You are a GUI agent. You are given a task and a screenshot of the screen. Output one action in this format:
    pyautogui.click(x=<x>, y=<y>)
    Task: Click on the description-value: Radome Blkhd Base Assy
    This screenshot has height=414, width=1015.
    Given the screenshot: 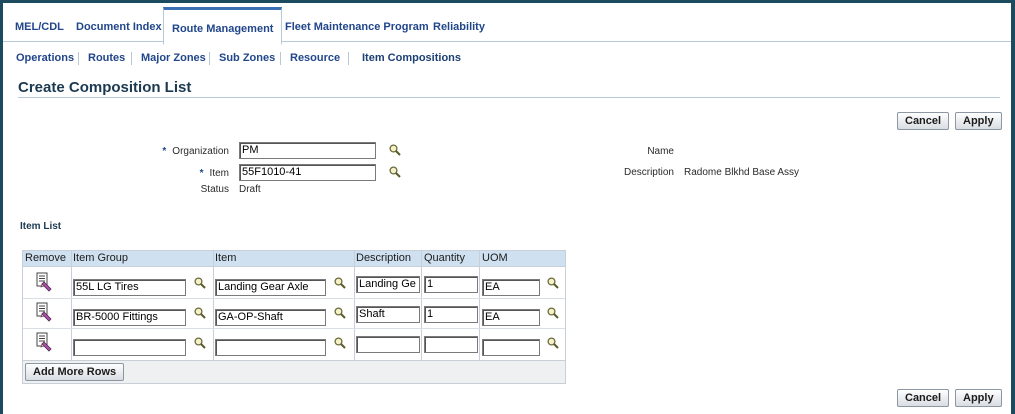 What is the action you would take?
    pyautogui.click(x=742, y=172)
    